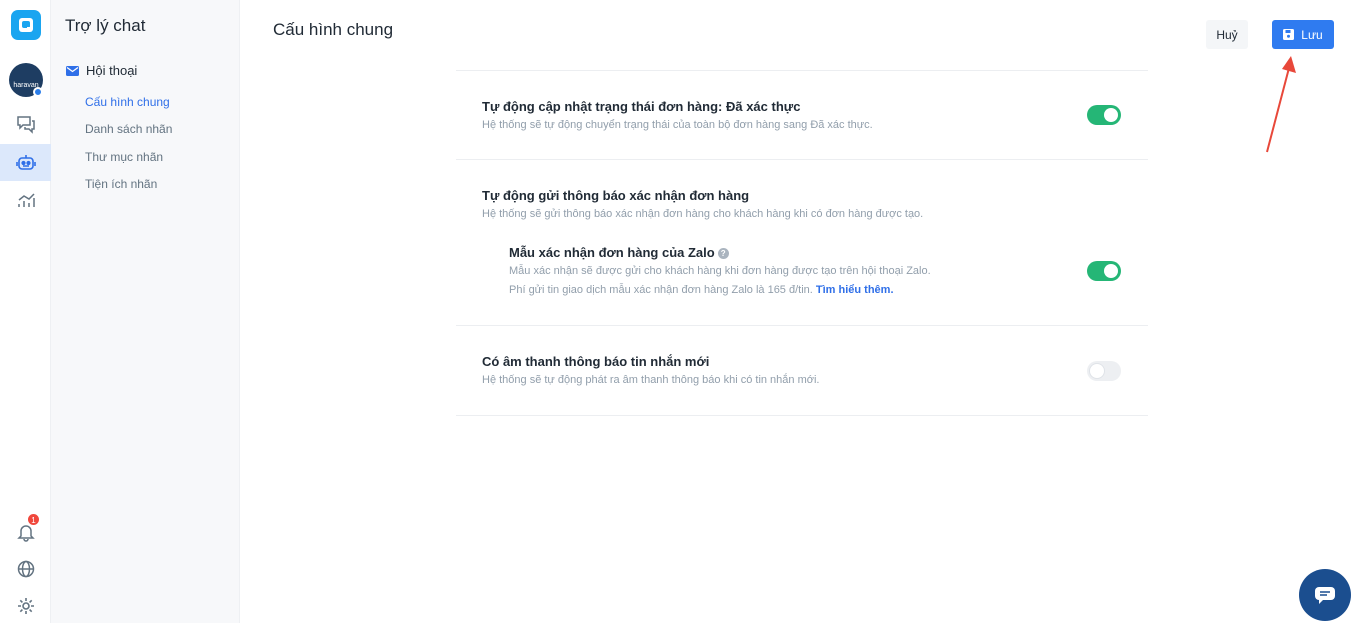 This screenshot has height=624, width=1360. I want to click on save-button-label: Lưu, so click(1312, 34).